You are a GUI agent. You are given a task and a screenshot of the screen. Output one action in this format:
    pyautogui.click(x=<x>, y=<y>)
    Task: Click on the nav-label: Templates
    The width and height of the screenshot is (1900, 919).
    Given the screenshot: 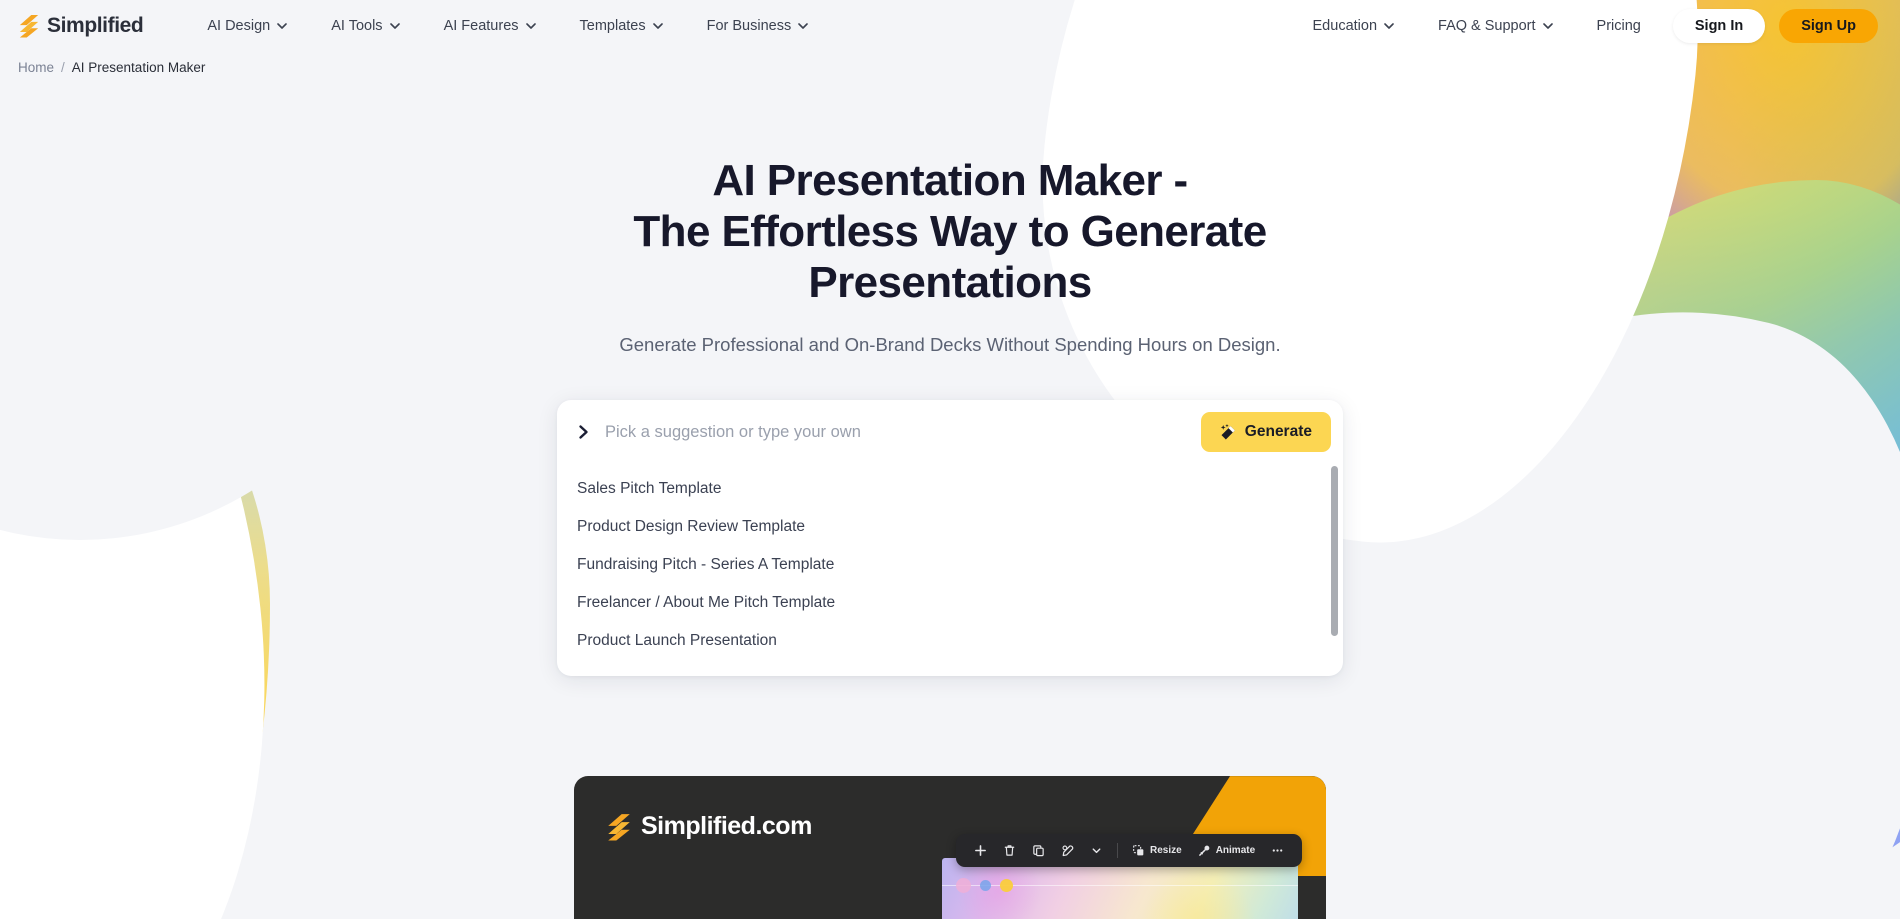 What is the action you would take?
    pyautogui.click(x=612, y=26)
    